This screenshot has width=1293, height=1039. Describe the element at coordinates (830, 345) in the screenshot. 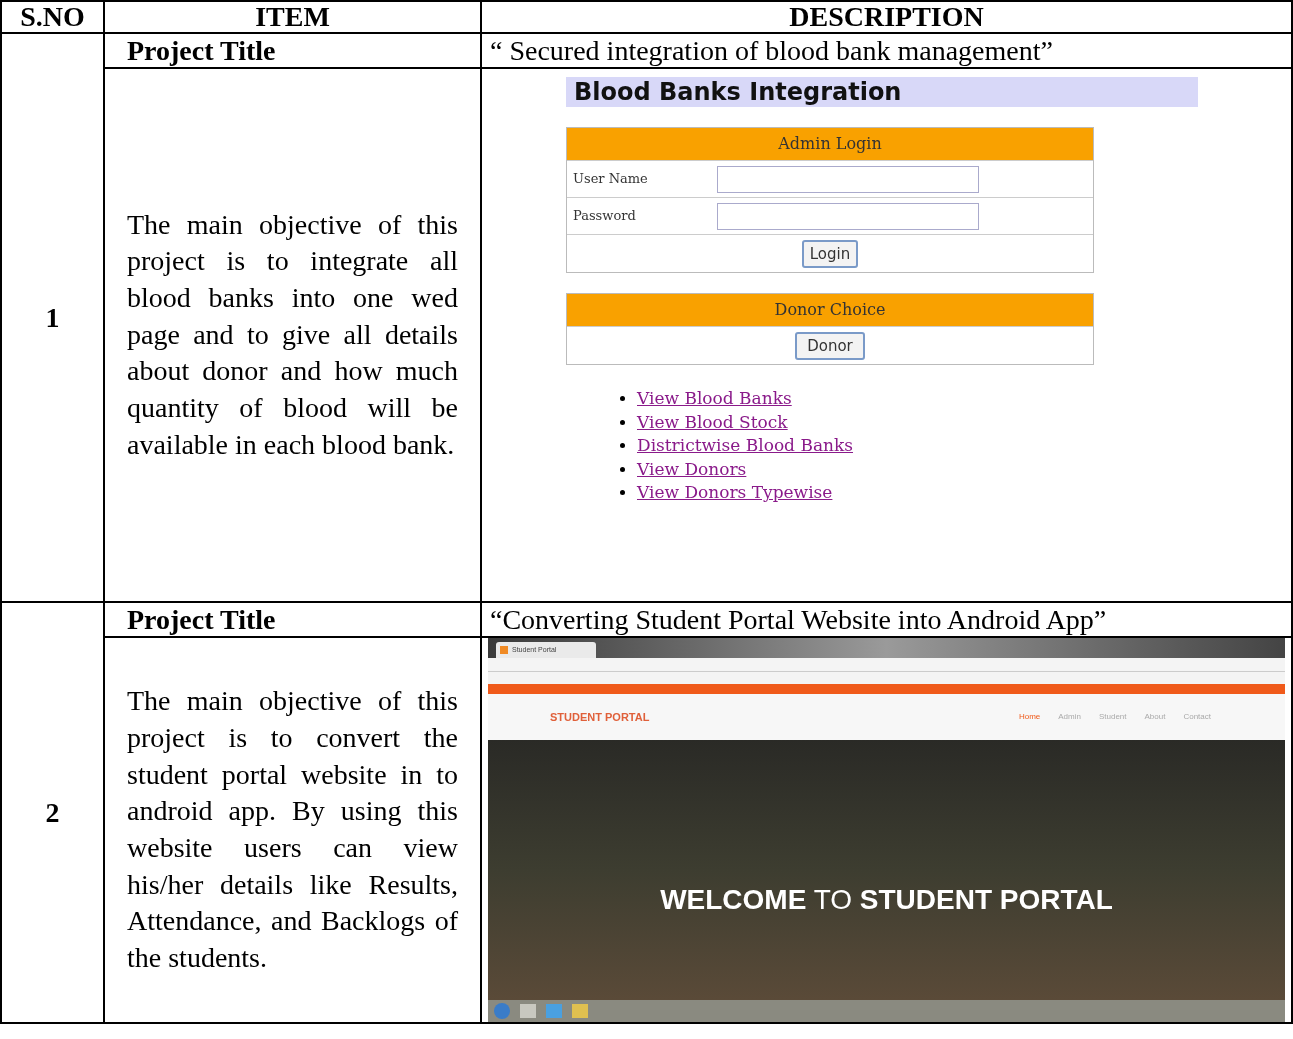

I see `donor-button: Donor` at that location.